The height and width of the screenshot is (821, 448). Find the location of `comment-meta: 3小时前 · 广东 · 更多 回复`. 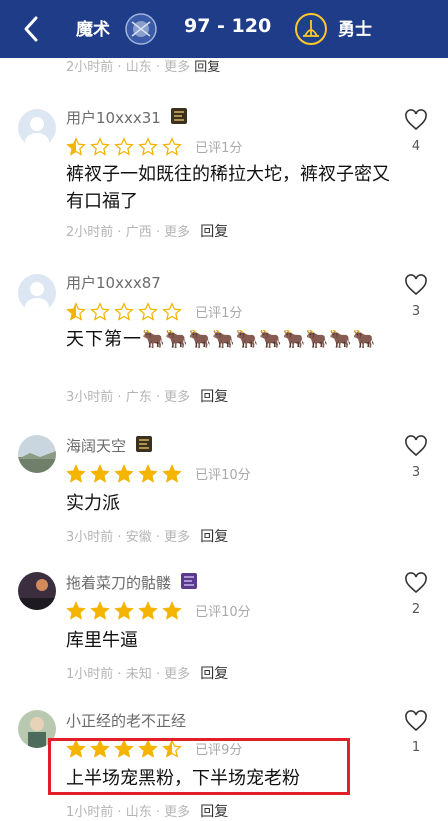

comment-meta: 3小时前 · 广东 · 更多 回复 is located at coordinates (147, 397).